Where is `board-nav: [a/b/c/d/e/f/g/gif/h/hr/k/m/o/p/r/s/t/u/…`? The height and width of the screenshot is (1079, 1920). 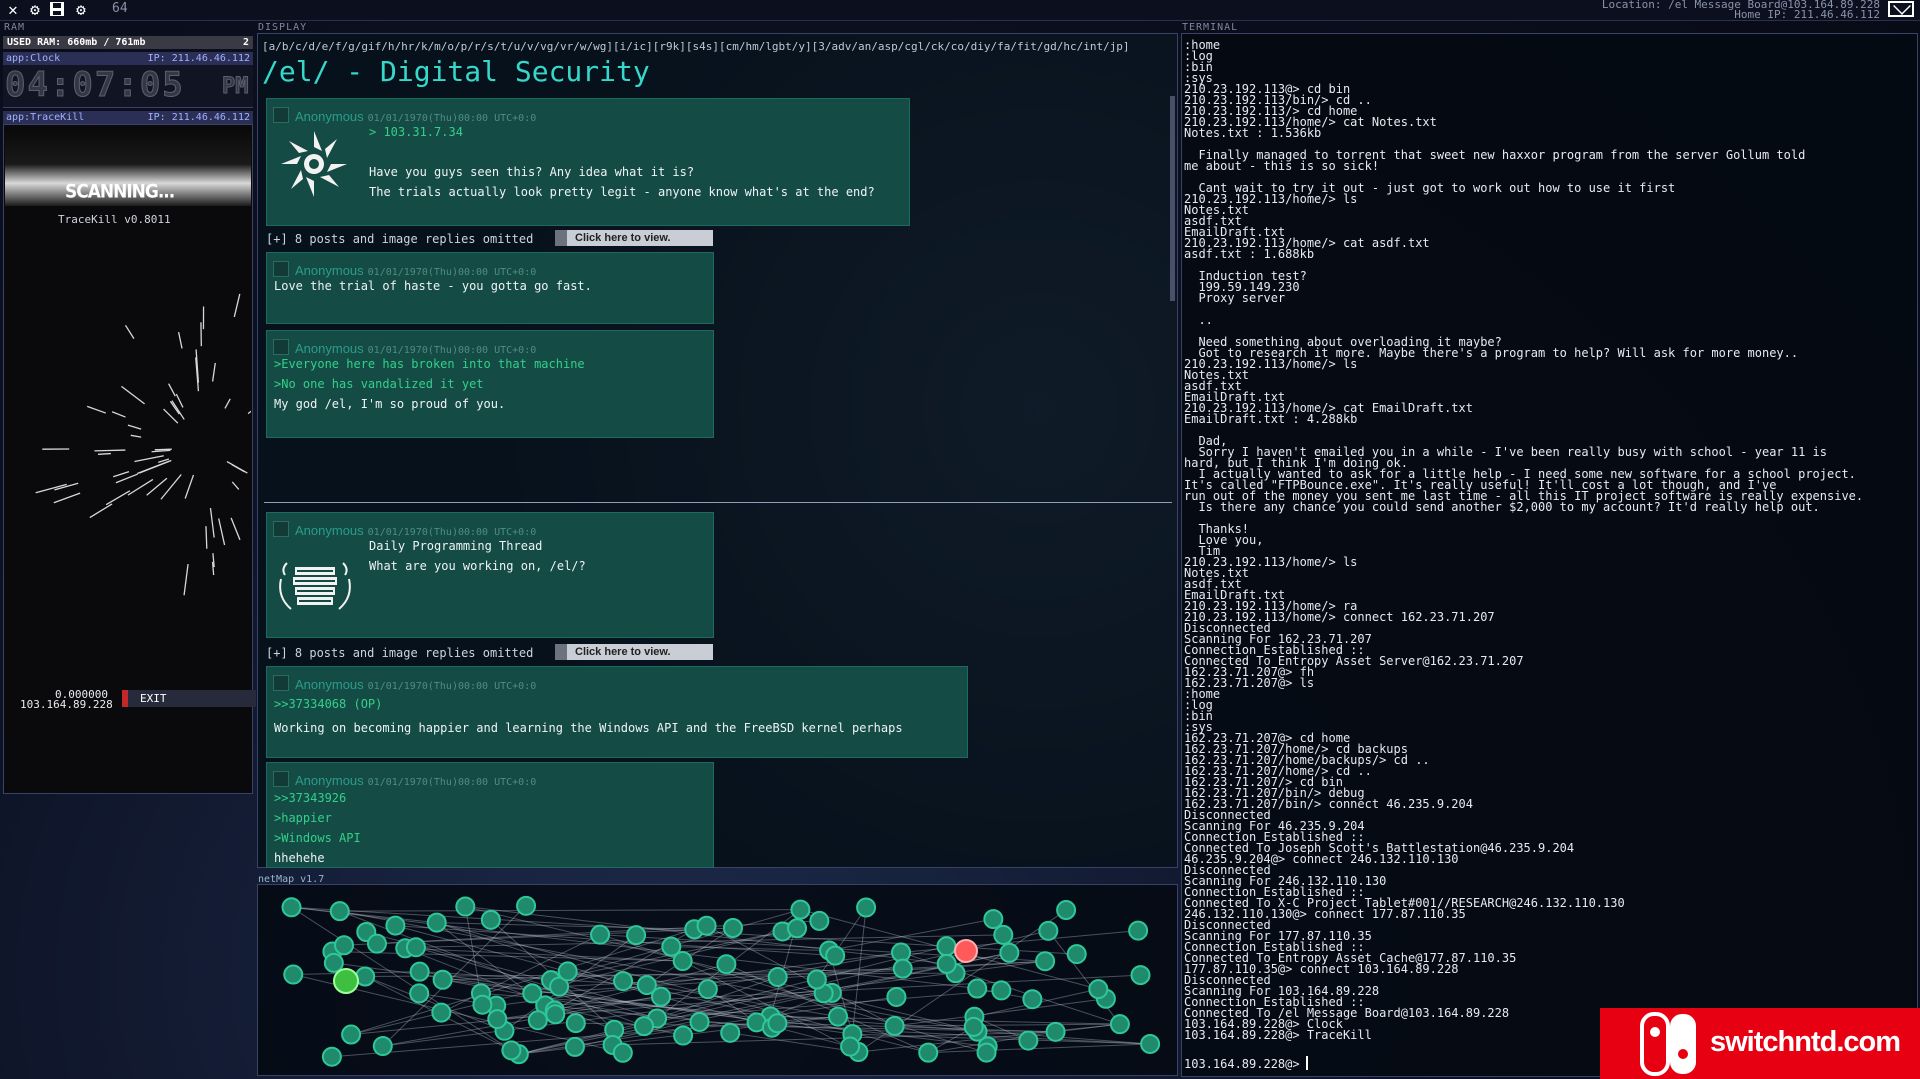
board-nav: [a/b/c/d/e/f/g/gif/h/hr/k/m/o/p/r/s/t/u/… is located at coordinates (696, 46).